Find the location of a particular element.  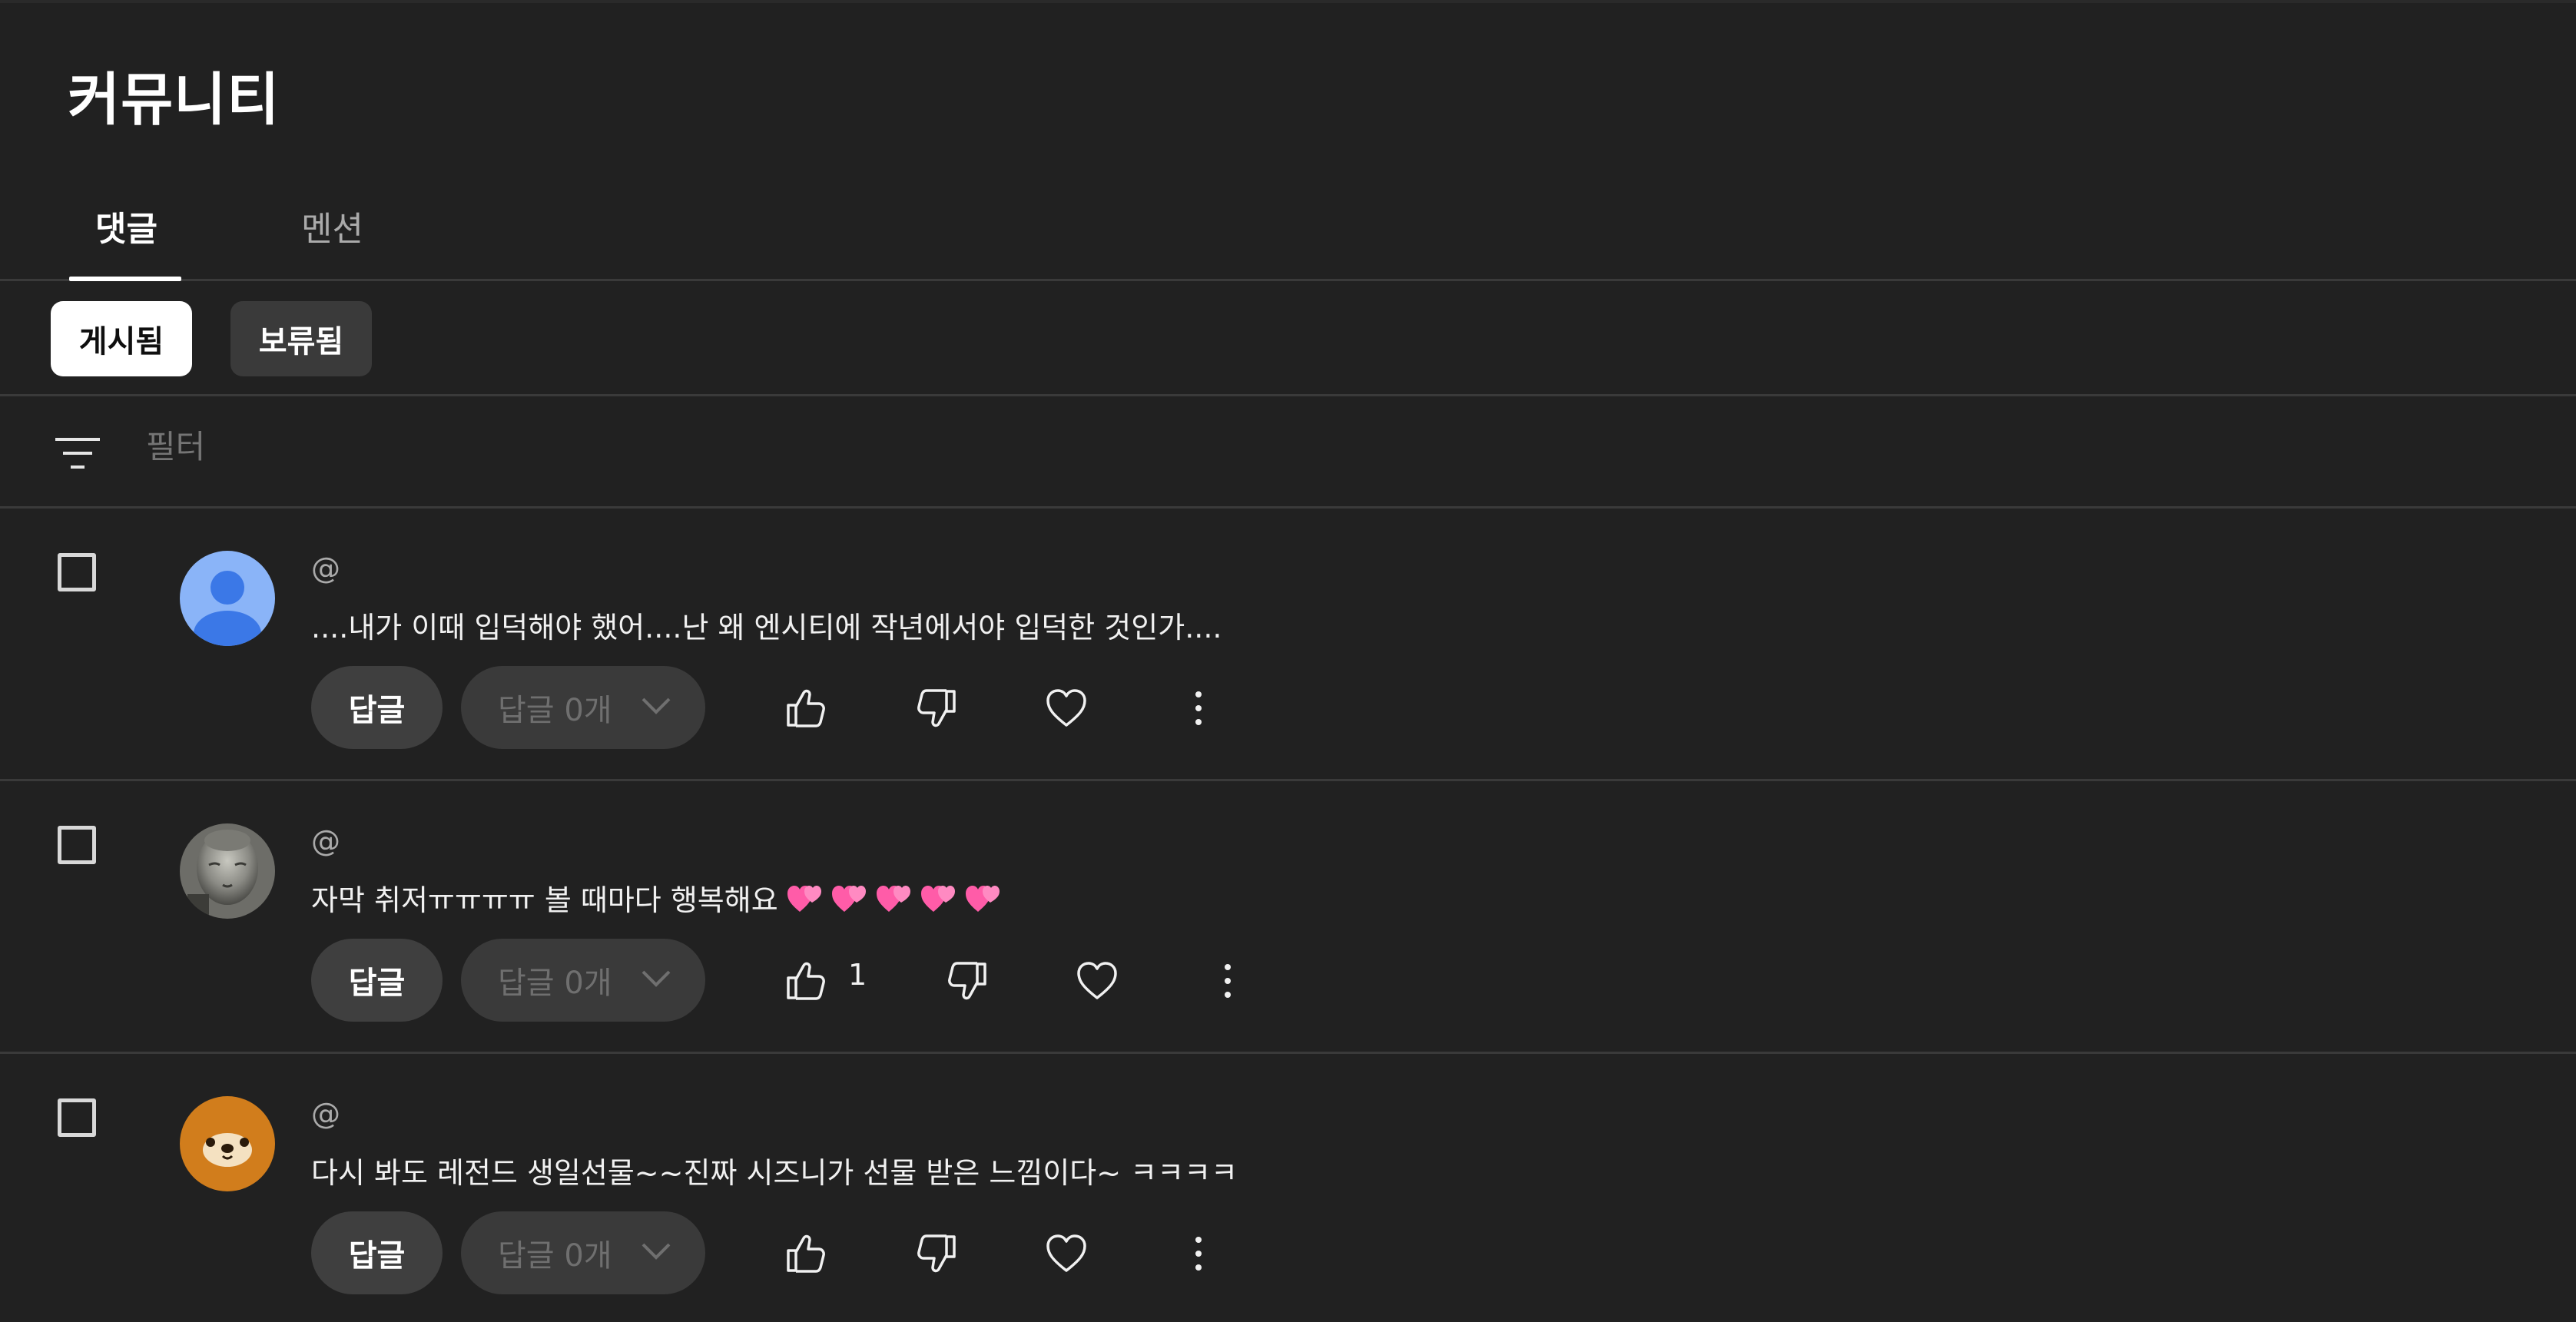

comment-text: 자막 취저ㅠㅠㅠㅠ 볼 때마다 행복해요 is located at coordinates (656, 898).